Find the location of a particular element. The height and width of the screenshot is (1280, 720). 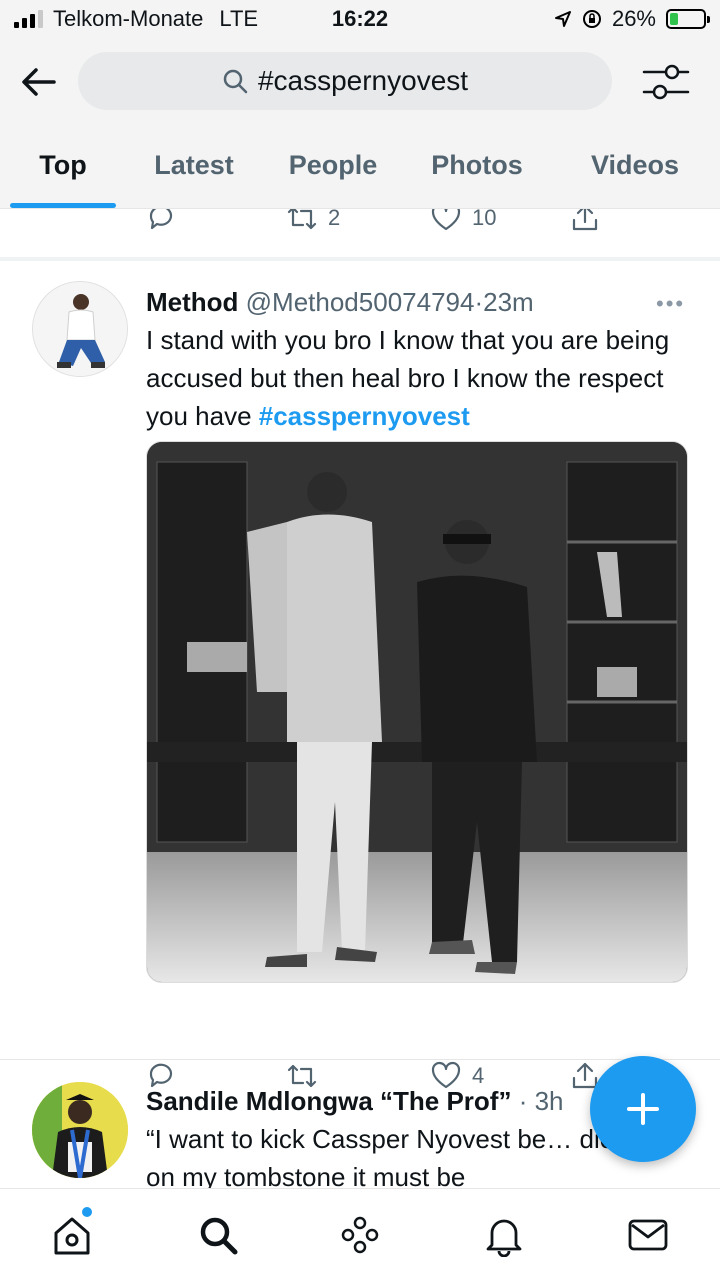

tab-label: Latest is located at coordinates (194, 165).